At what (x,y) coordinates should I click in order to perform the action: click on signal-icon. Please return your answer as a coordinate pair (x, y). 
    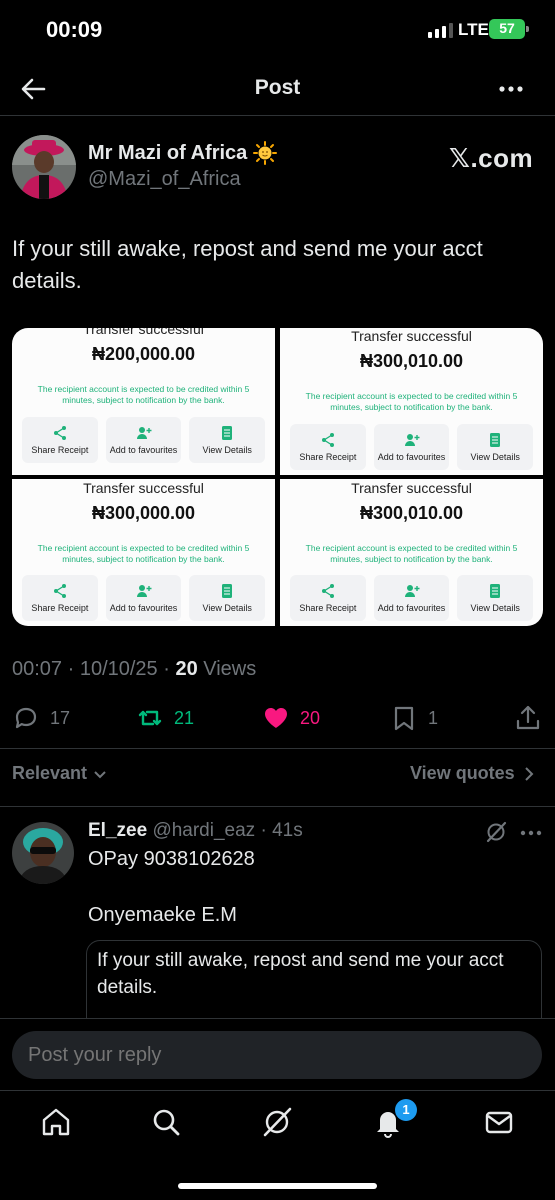
    Looking at the image, I should click on (440, 30).